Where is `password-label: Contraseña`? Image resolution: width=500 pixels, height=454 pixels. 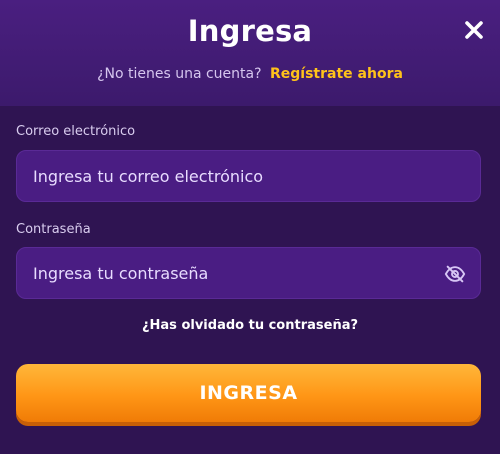 password-label: Contraseña is located at coordinates (53, 229).